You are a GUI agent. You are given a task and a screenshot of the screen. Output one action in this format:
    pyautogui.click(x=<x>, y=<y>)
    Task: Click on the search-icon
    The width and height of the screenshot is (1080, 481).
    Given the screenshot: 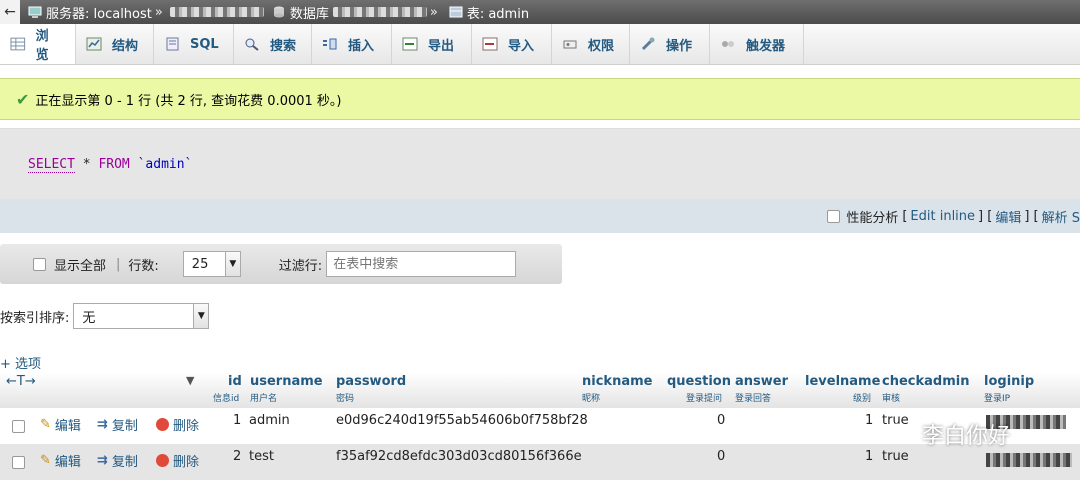 What is the action you would take?
    pyautogui.click(x=252, y=44)
    